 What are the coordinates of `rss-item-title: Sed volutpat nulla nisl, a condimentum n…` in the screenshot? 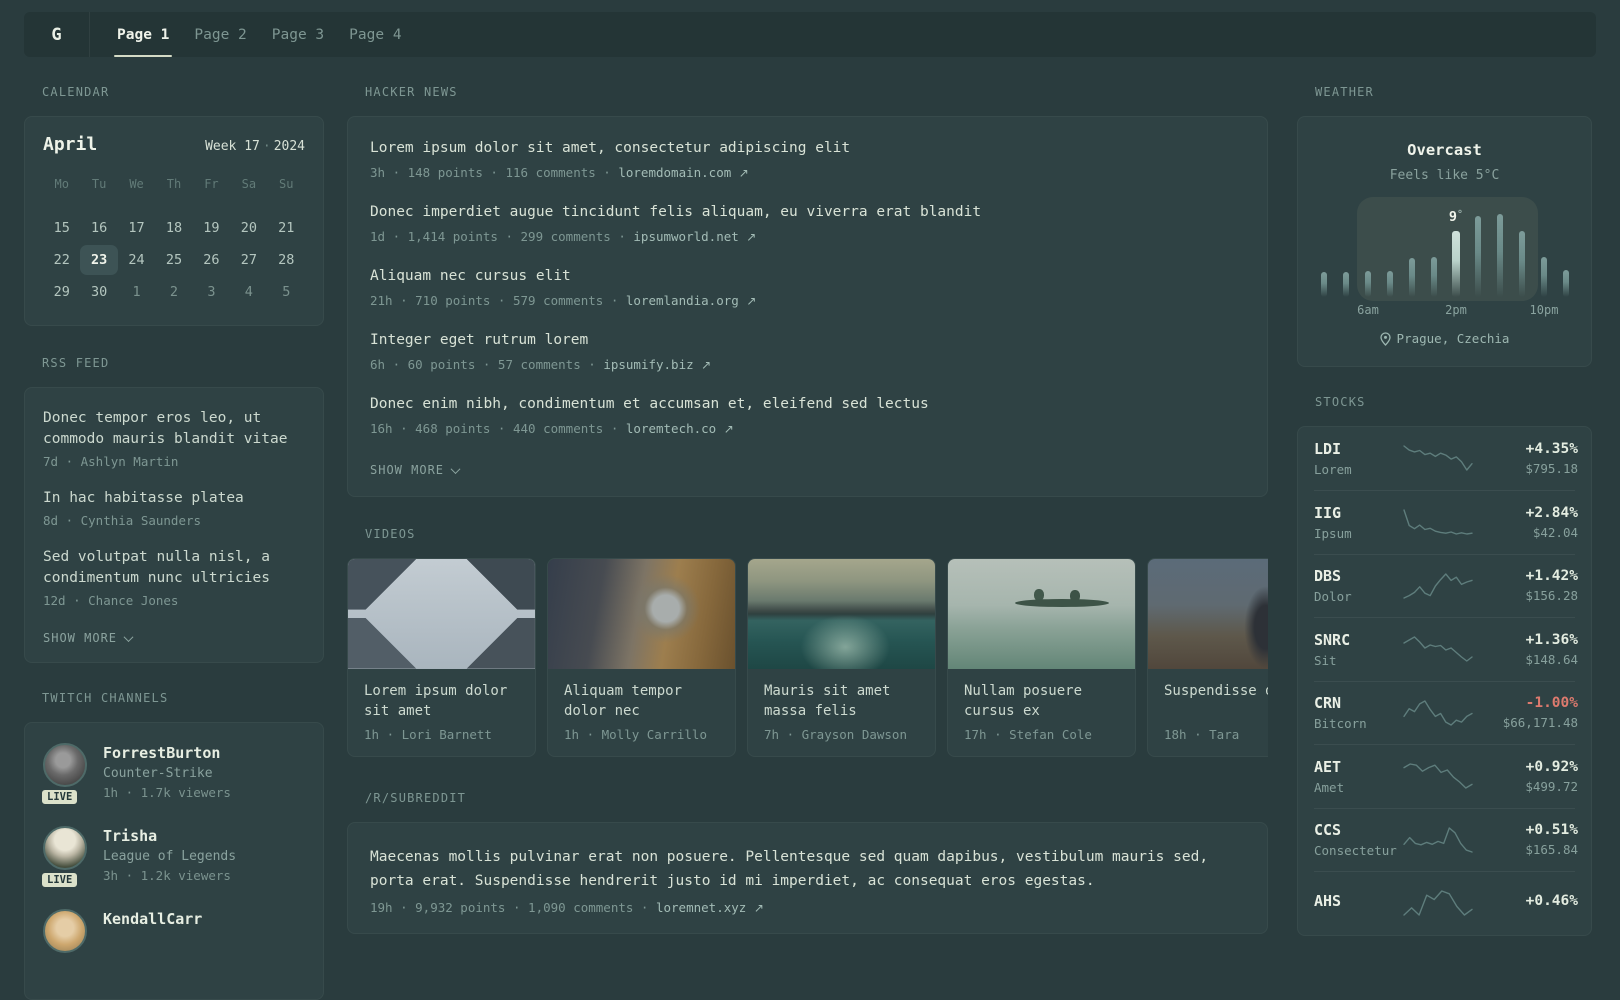 It's located at (174, 568).